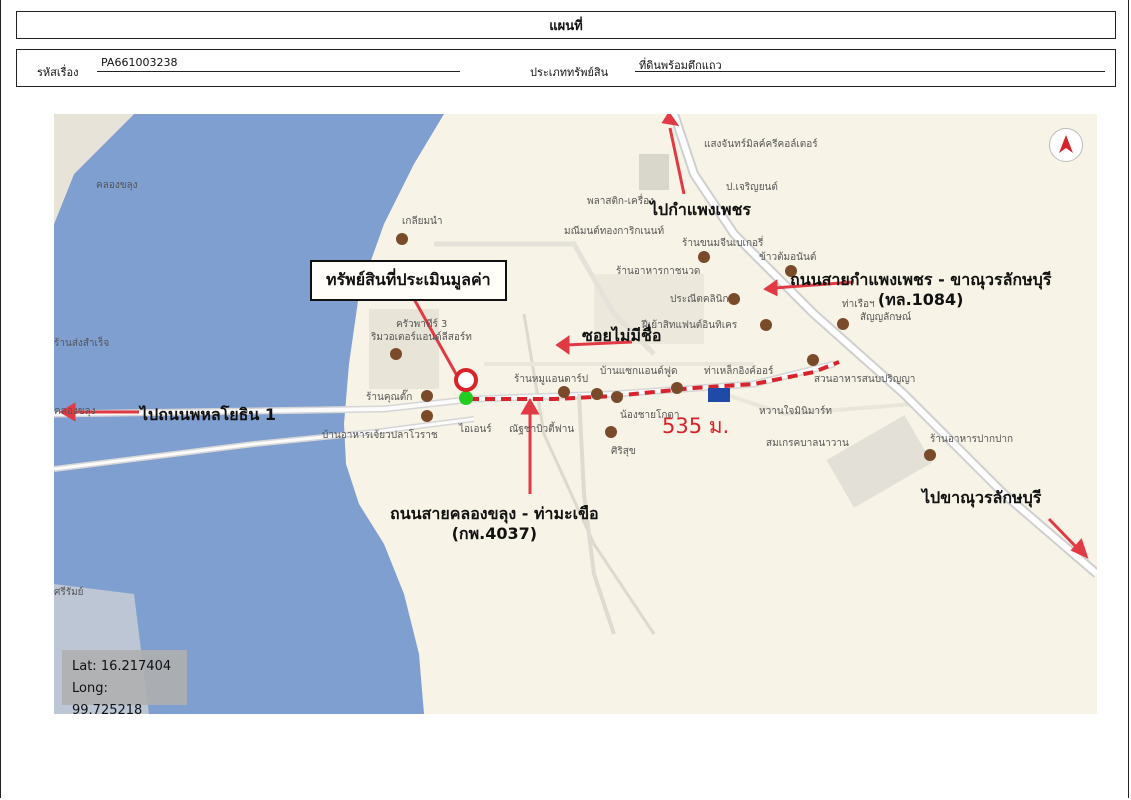 The image size is (1131, 800). Describe the element at coordinates (107, 697) in the screenshot. I see `longitude-text: Long: 99.725218` at that location.